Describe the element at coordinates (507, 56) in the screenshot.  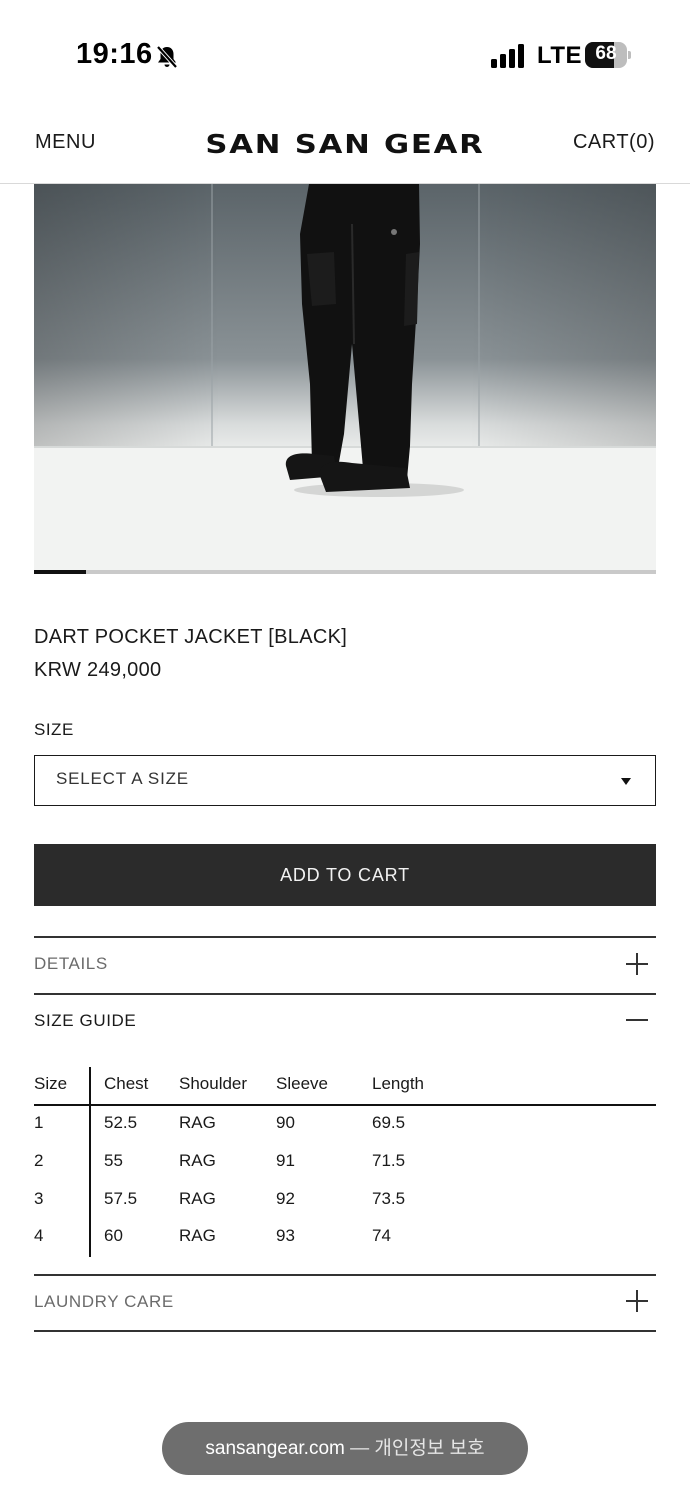
I see `cellular-signal-icon` at that location.